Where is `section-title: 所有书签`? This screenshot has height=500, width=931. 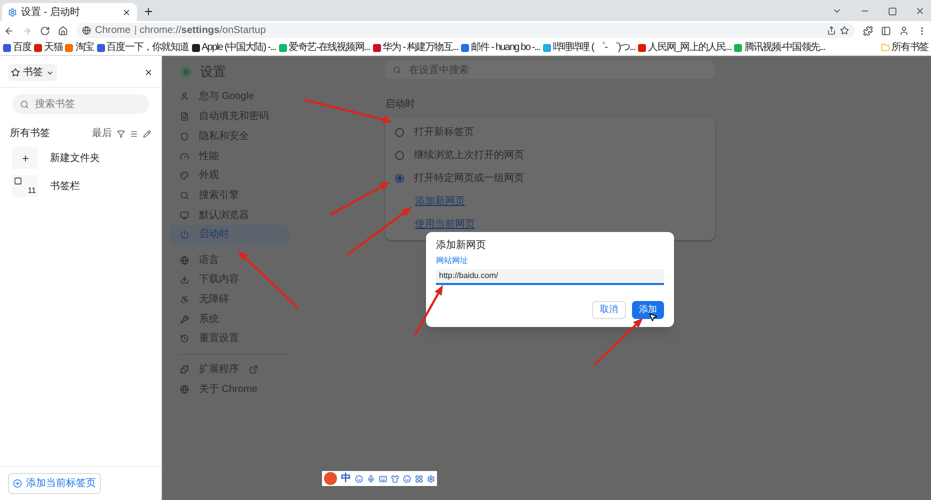
section-title: 所有书签 is located at coordinates (30, 133).